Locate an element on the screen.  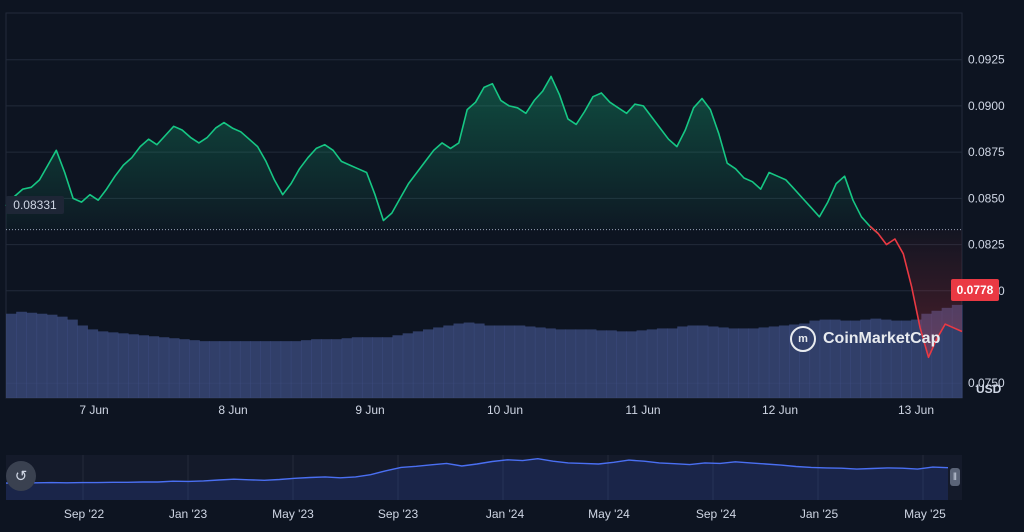
x-axis: 7 Jun 8 Jun 9 Jun 10 Jun 11 Jun 12 Jun 13 Jun is located at coordinates (506, 410).